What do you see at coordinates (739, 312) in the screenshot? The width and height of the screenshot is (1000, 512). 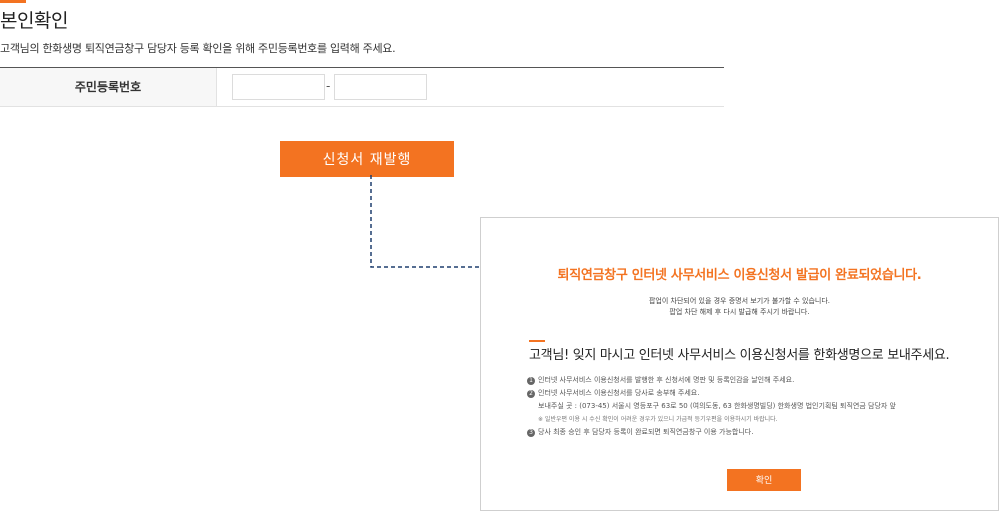 I see `popup-note-line: 팝업 차단 해제 후 다시 발급해 주시기 바랍니다.` at bounding box center [739, 312].